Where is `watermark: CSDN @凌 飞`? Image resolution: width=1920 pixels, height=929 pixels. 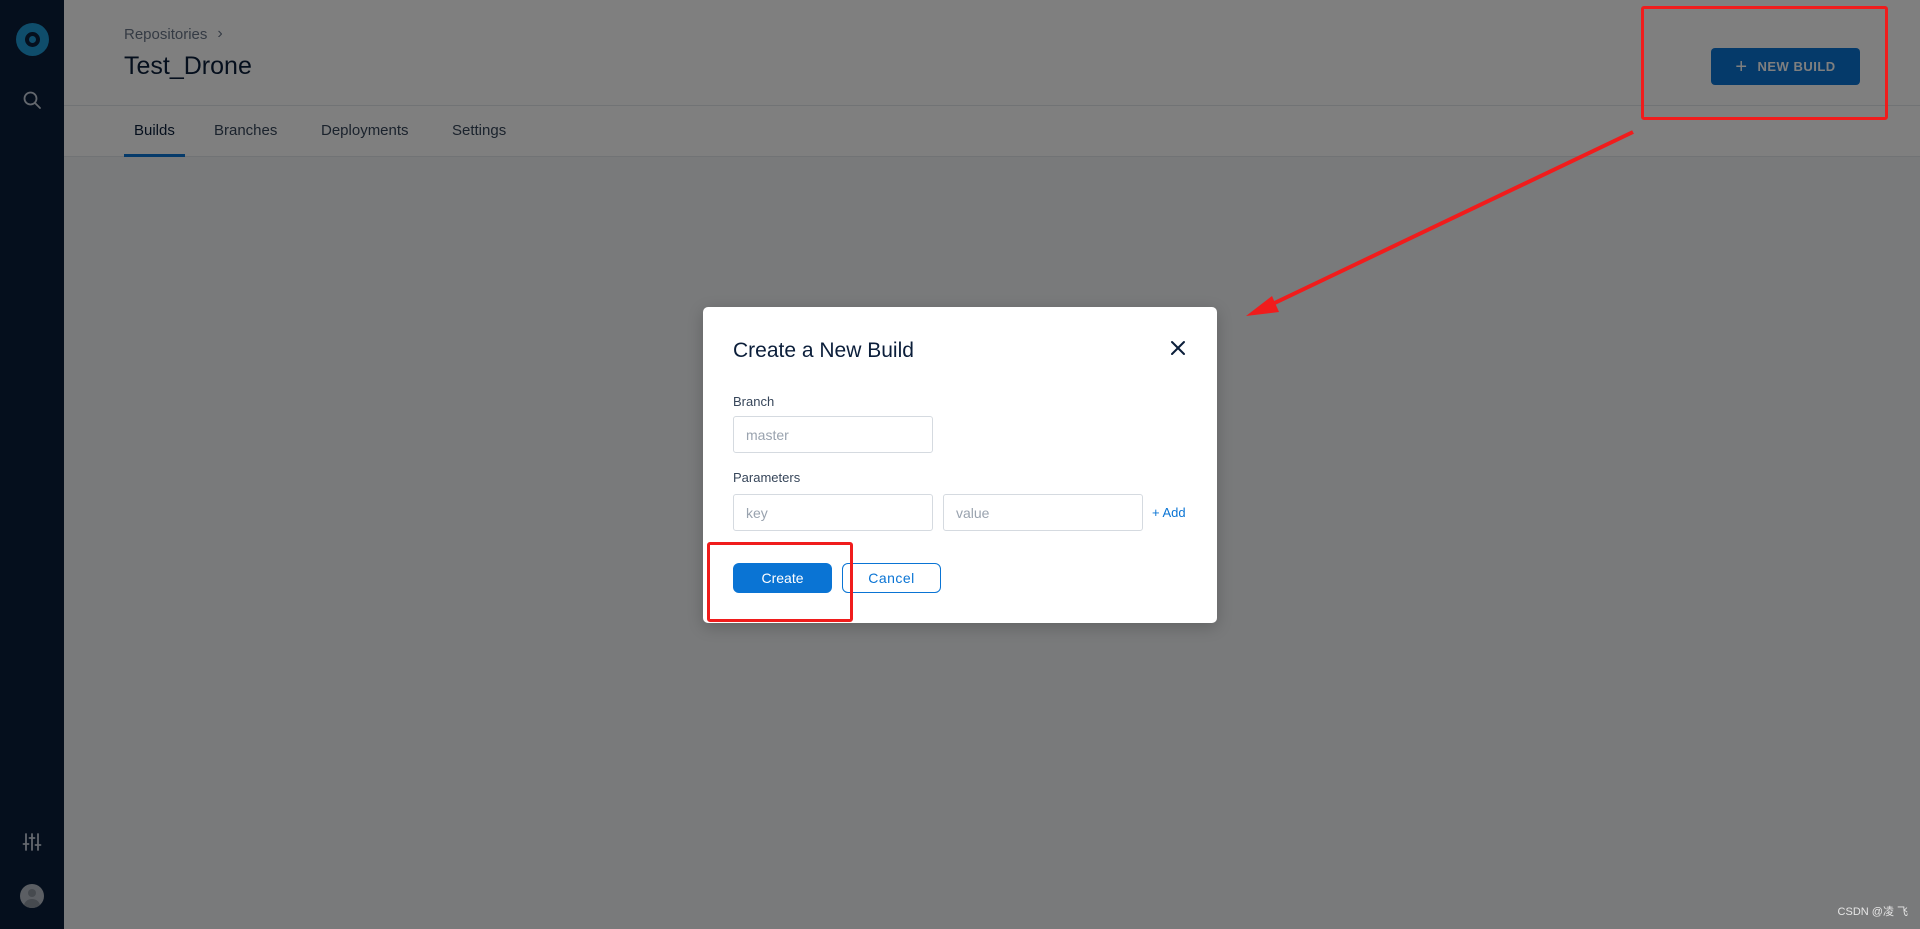
watermark: CSDN @凌 飞 is located at coordinates (1872, 912).